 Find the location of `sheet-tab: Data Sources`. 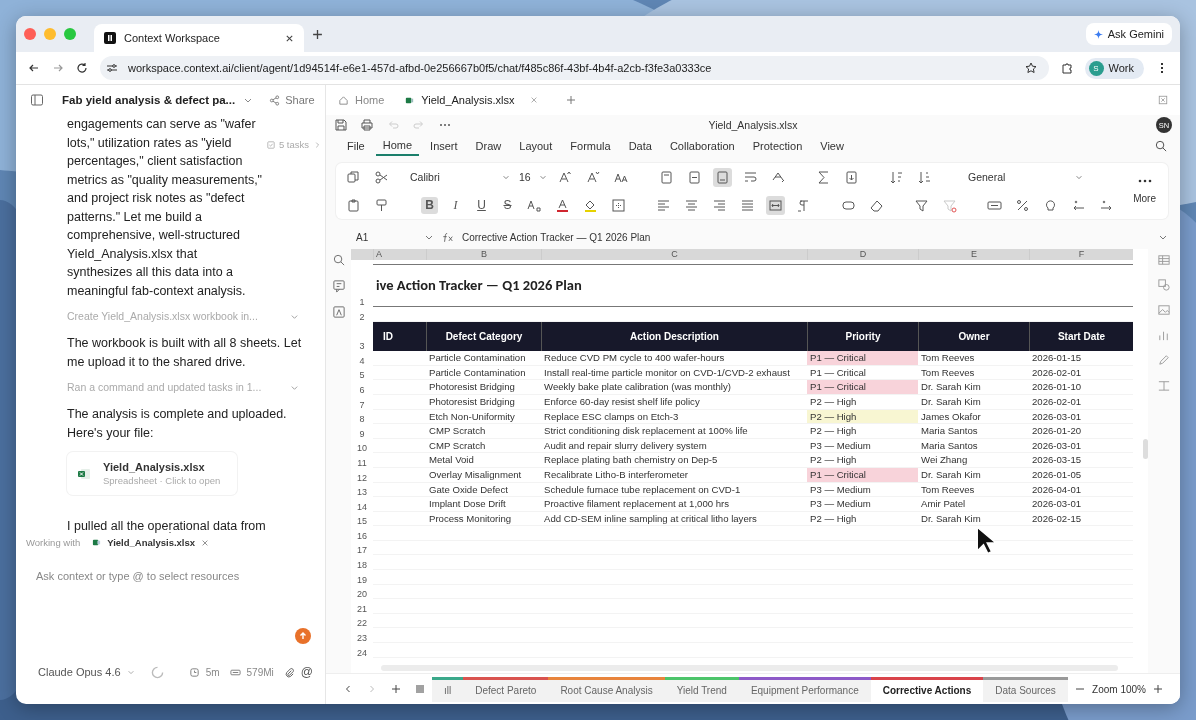

sheet-tab: Data Sources is located at coordinates (1025, 689).